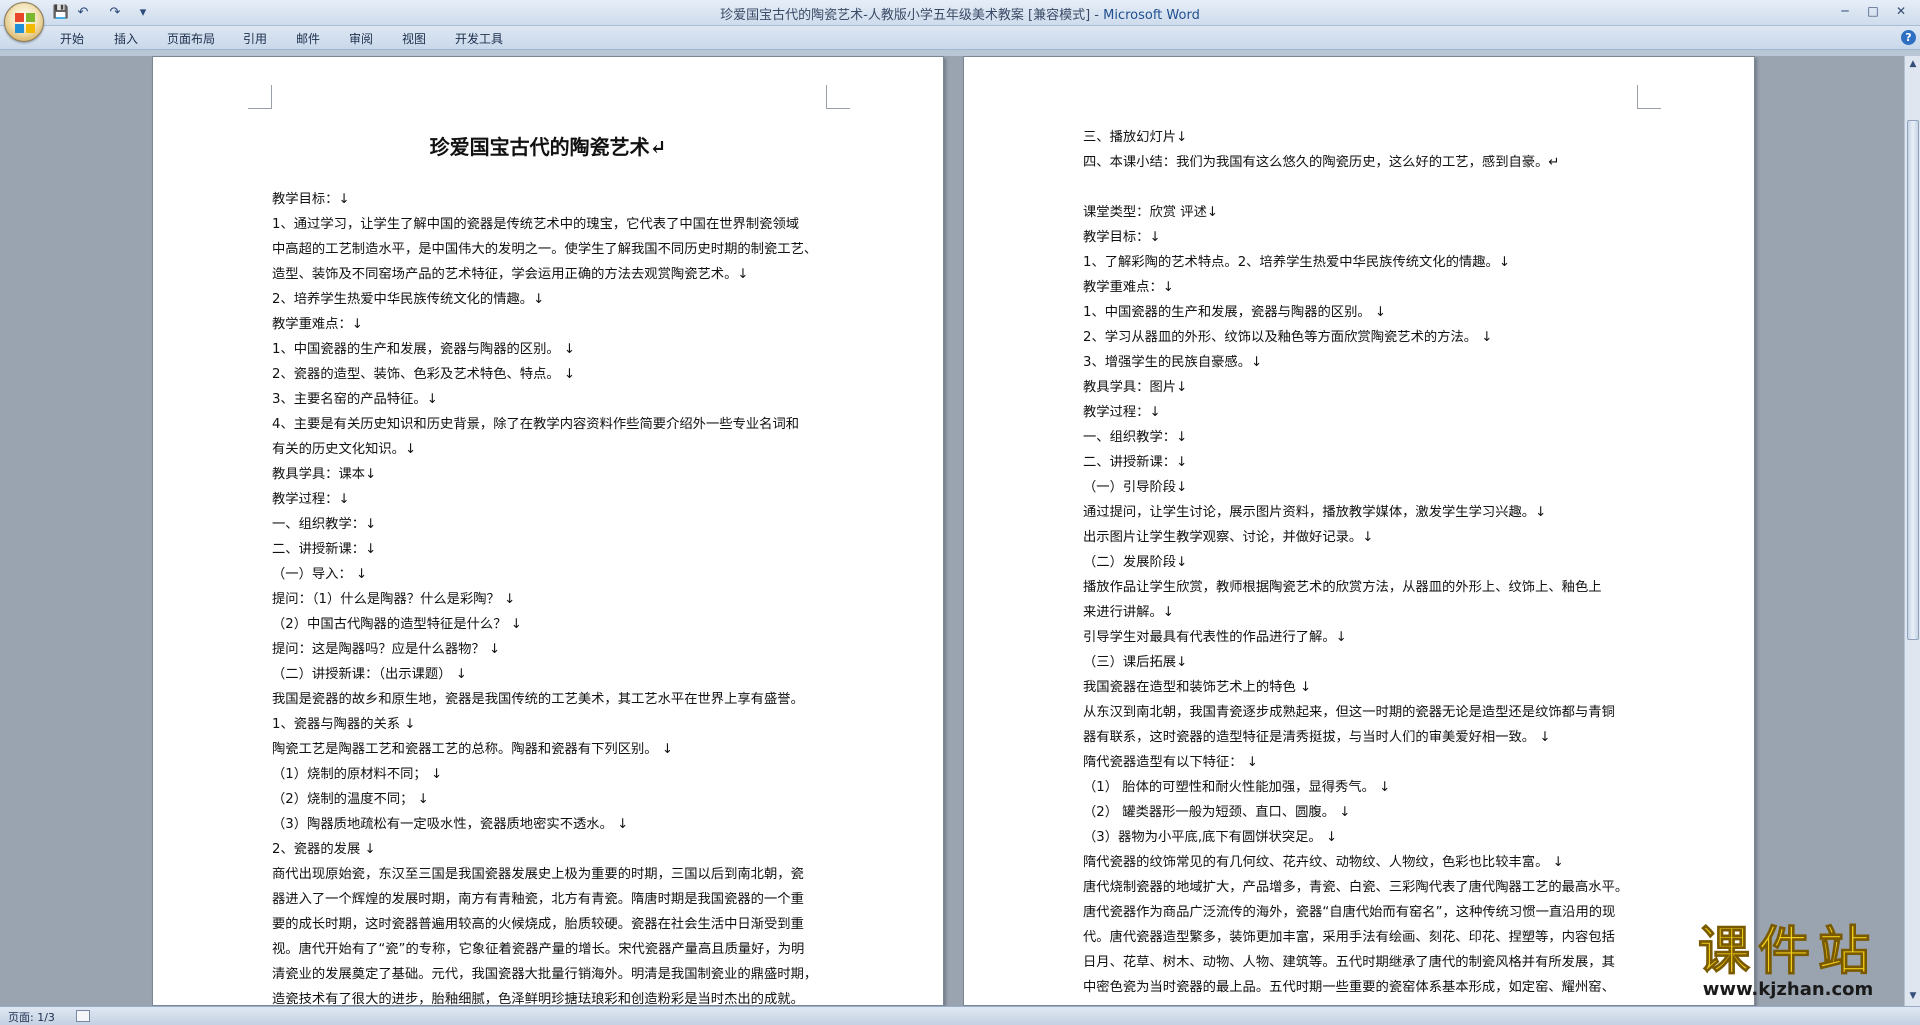 The height and width of the screenshot is (1025, 1920). What do you see at coordinates (1296, 262) in the screenshot?
I see `paragraph-line: 1、了解彩陶的艺术特点。2、培养学生热爱中华民族传统文化的情趣。↓` at bounding box center [1296, 262].